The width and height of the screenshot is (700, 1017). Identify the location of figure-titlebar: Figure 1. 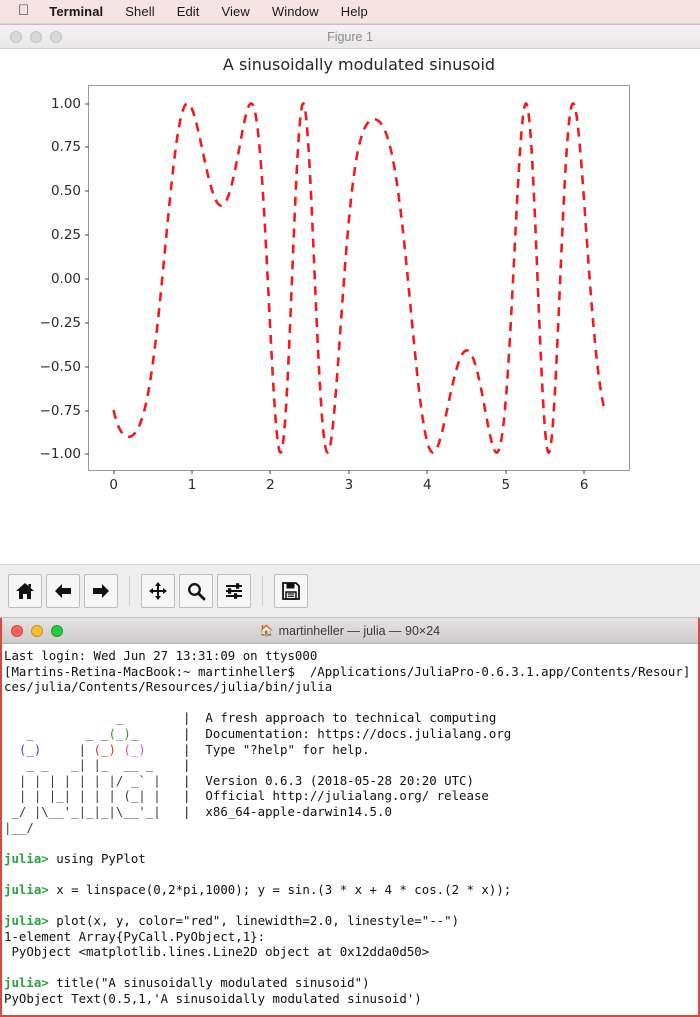
(350, 37).